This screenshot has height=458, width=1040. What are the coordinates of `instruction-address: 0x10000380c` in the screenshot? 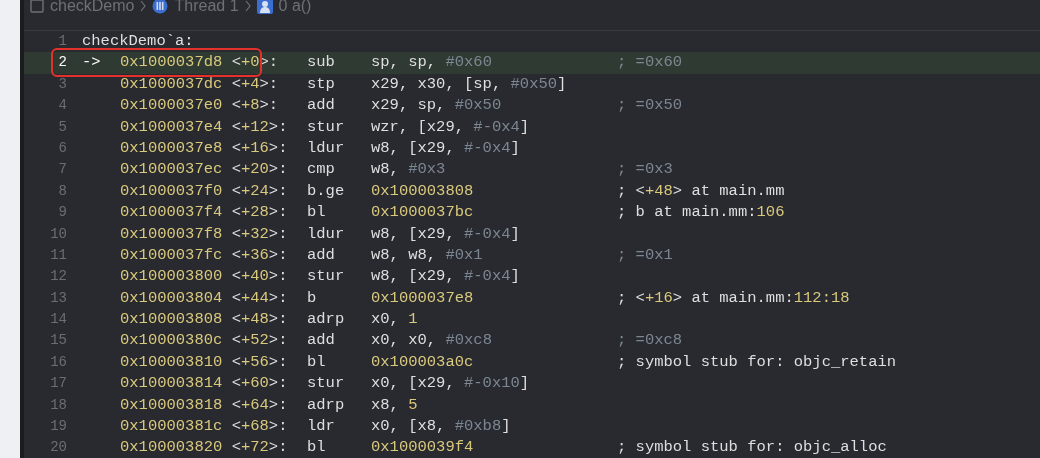 It's located at (171, 340).